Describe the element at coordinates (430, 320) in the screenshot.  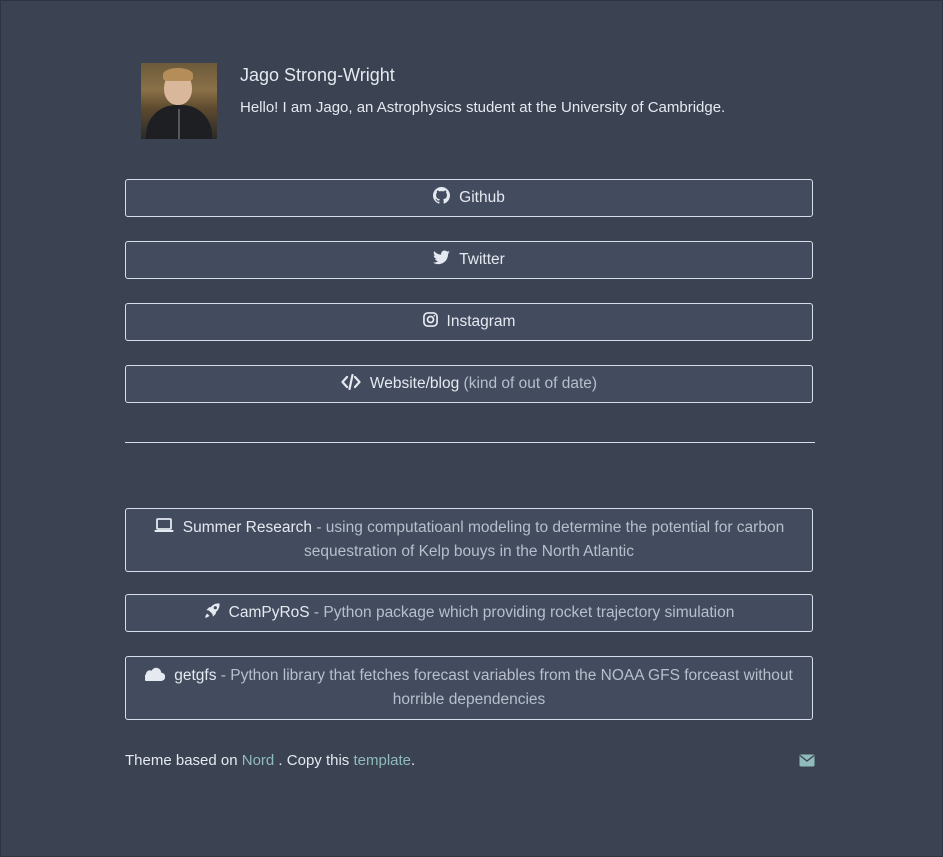
I see `instagram-icon` at that location.